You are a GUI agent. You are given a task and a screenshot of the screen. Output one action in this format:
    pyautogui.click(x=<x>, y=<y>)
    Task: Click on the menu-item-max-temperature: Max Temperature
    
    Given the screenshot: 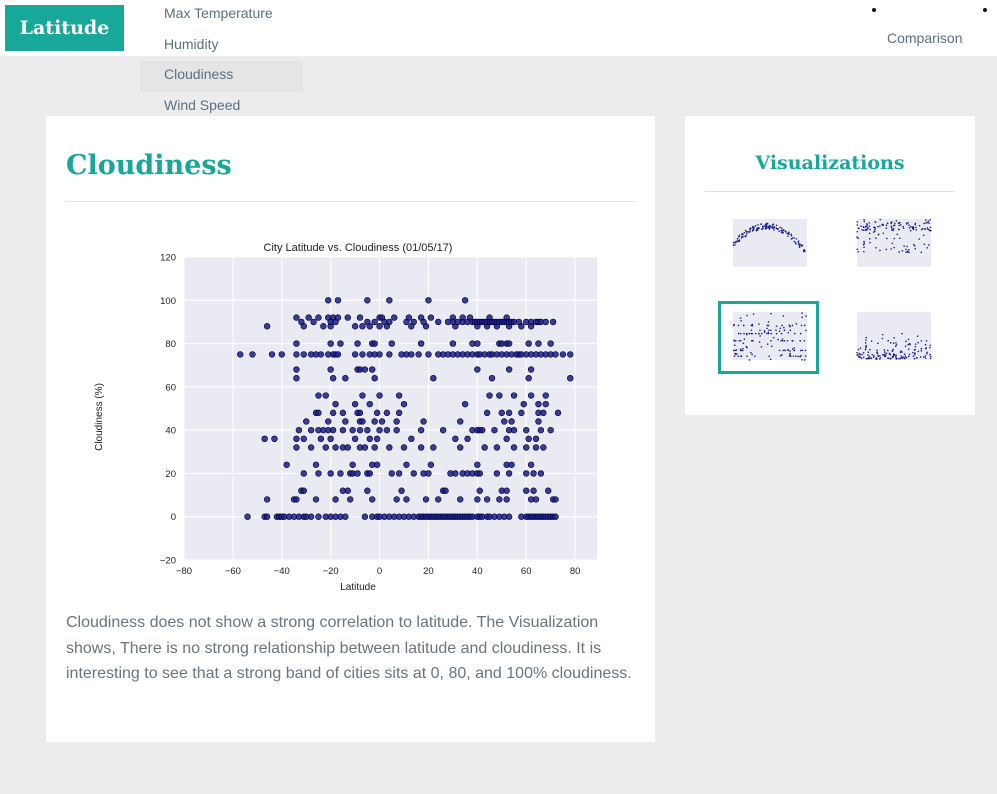 What is the action you would take?
    pyautogui.click(x=221, y=15)
    